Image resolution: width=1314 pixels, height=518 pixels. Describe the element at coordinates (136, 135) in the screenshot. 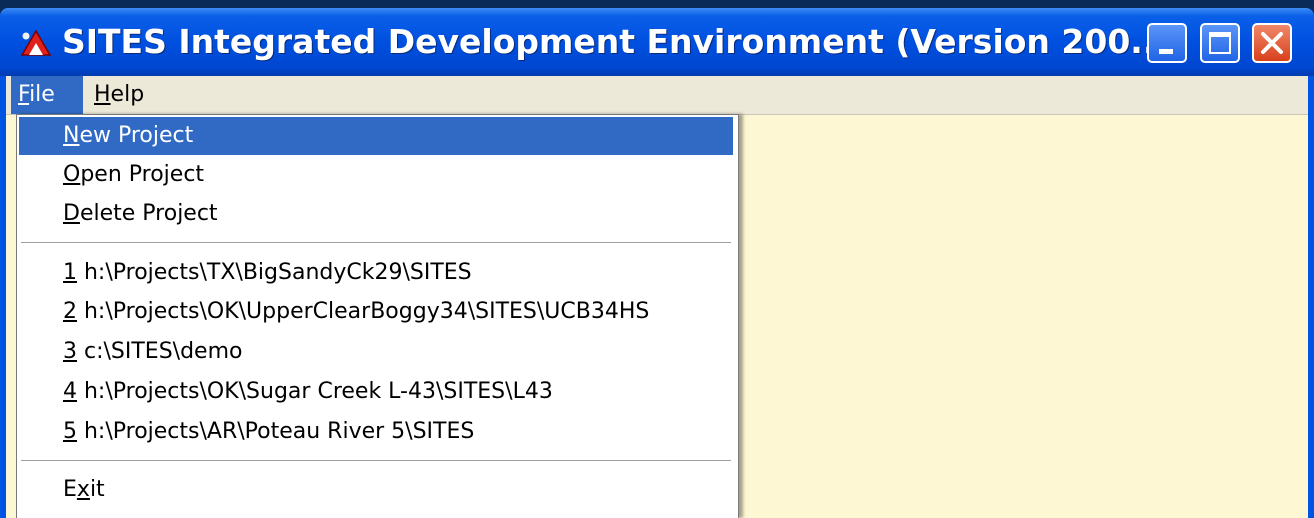

I see `new-project-label: ew Project` at that location.